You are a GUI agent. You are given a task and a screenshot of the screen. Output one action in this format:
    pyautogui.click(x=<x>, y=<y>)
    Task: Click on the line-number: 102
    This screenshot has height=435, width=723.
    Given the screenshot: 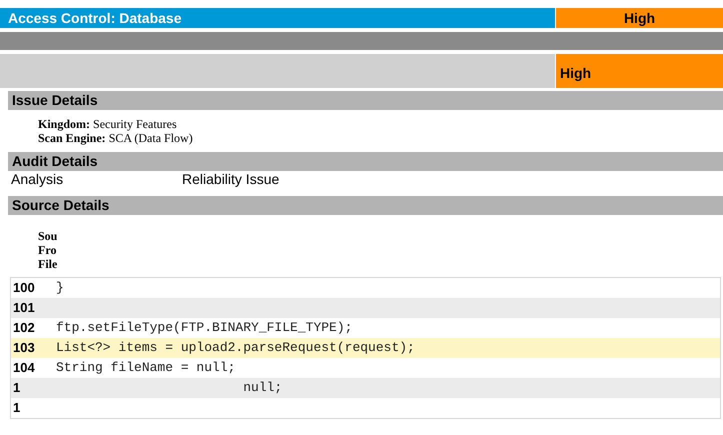 What is the action you would take?
    pyautogui.click(x=24, y=328)
    